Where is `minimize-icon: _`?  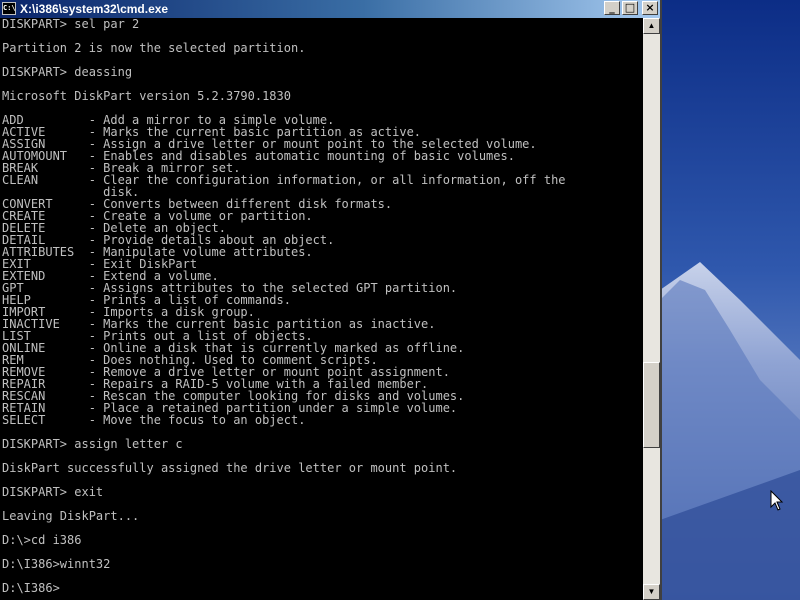 minimize-icon: _ is located at coordinates (612, 7).